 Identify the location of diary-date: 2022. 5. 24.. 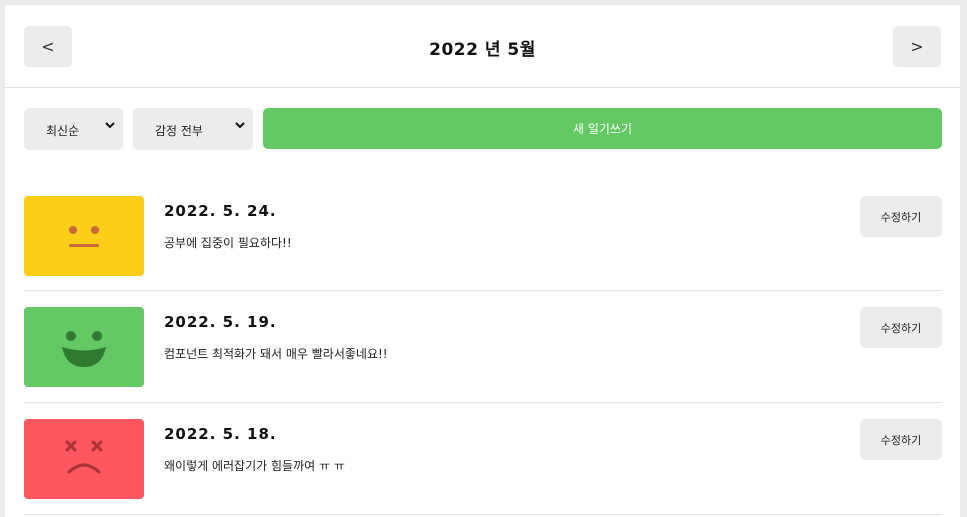
(220, 211).